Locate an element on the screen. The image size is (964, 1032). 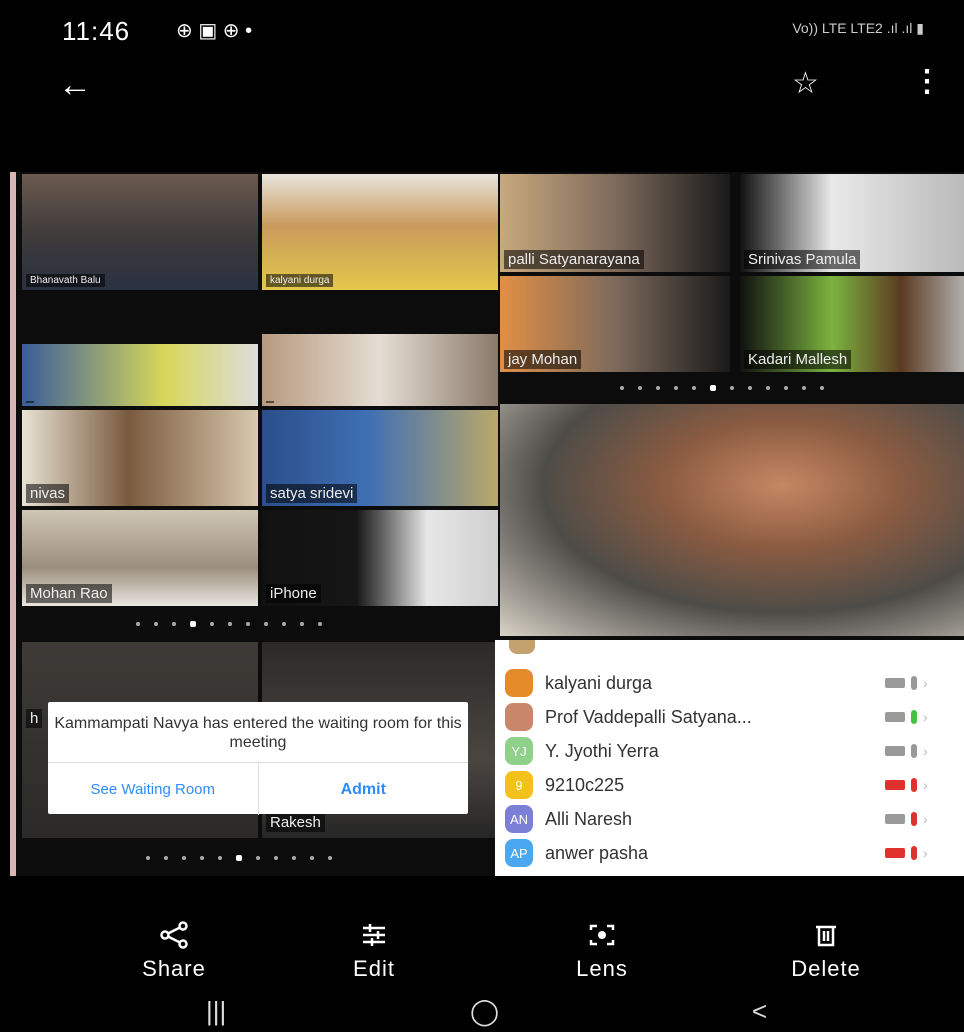
avatar: YJ is located at coordinates (519, 751).